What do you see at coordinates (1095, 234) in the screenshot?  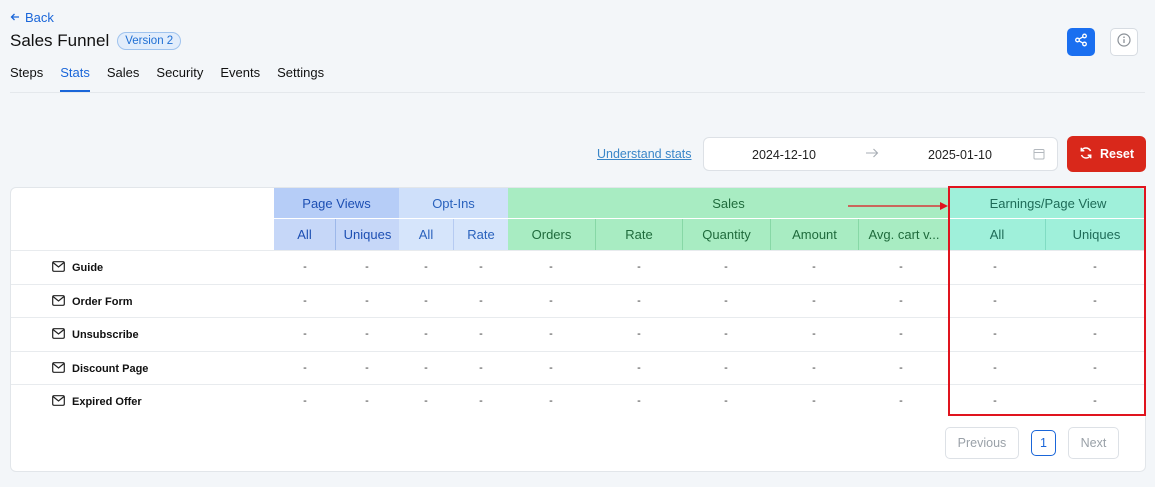 I see `col-ep-uniques: Uniques` at bounding box center [1095, 234].